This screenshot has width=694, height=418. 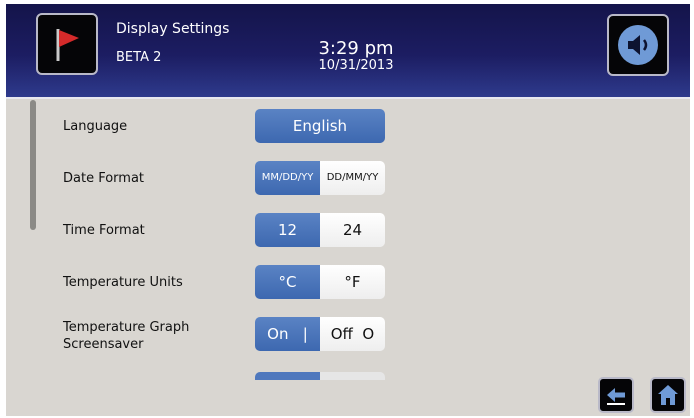 I want to click on clock-date: 10/31/2013, so click(x=356, y=65).